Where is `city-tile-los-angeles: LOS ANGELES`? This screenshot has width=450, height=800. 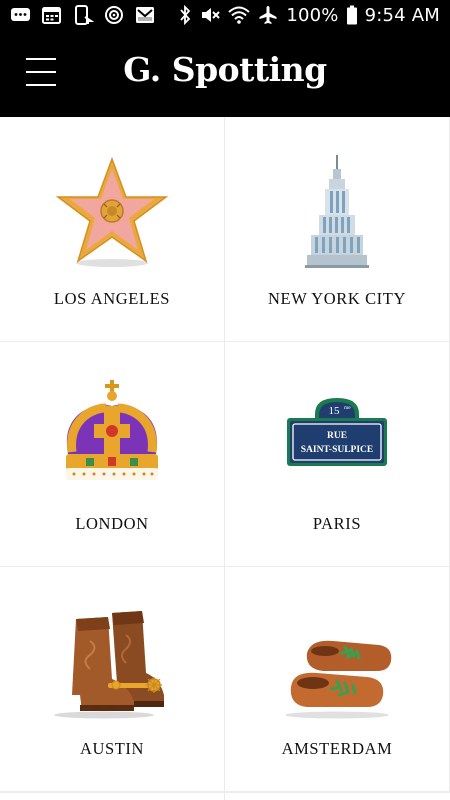 city-tile-los-angeles: LOS ANGELES is located at coordinates (112, 229).